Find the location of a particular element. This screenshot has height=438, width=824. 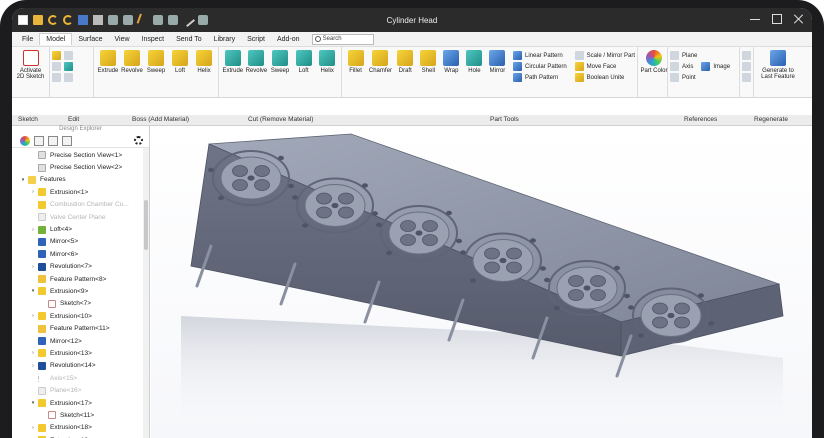

menu-model: Model is located at coordinates (56, 39).